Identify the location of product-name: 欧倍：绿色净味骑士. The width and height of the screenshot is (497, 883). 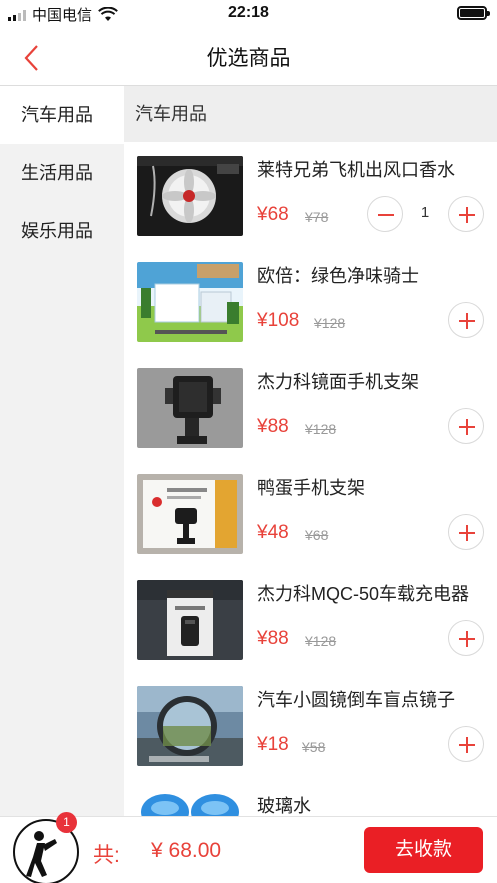
(338, 276).